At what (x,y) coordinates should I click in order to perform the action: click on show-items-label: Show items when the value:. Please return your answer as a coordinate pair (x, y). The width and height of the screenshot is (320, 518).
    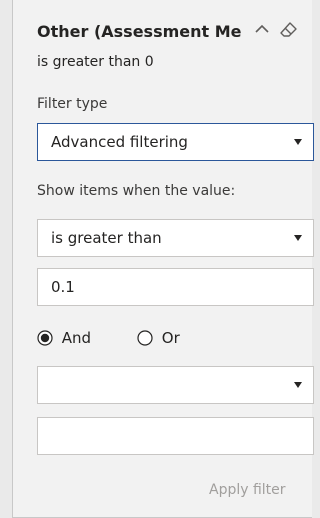
    Looking at the image, I should click on (136, 191).